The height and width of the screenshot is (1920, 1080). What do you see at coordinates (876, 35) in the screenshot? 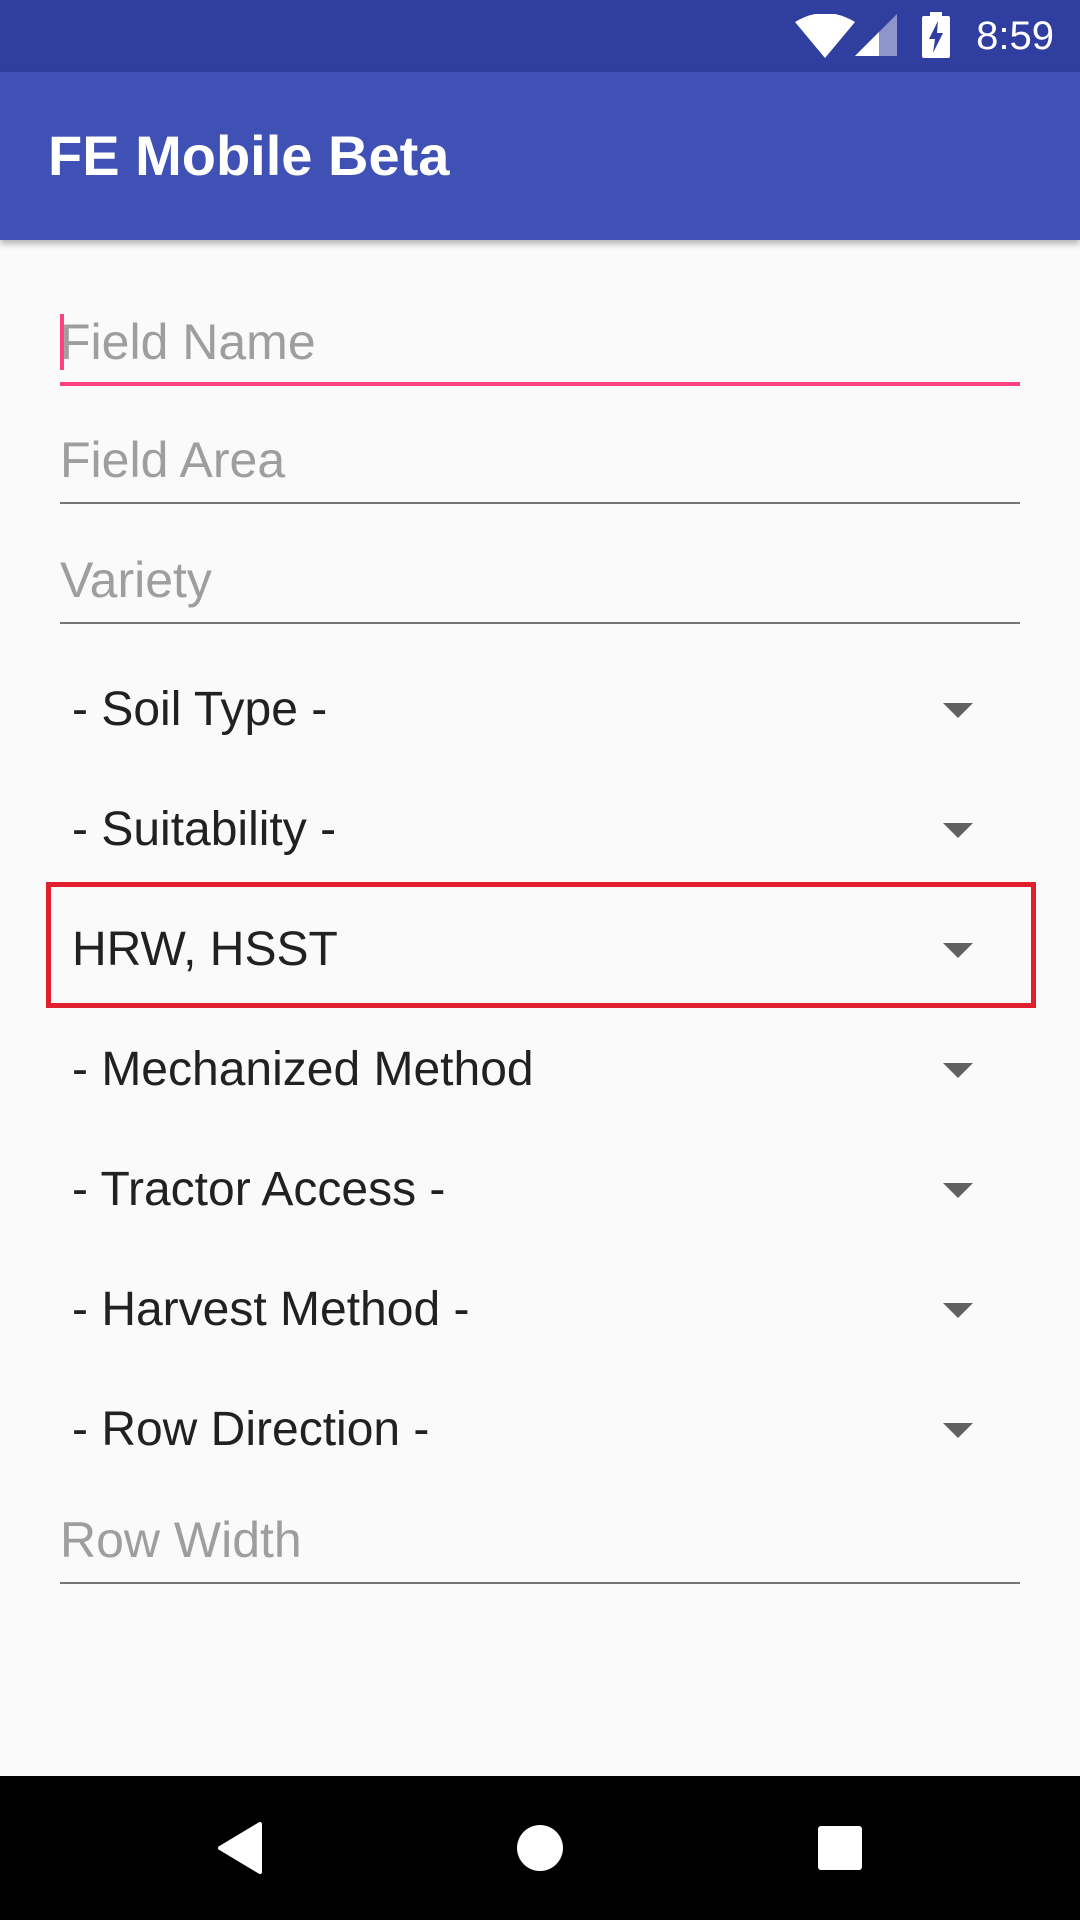
I see `cell-signal-icon` at bounding box center [876, 35].